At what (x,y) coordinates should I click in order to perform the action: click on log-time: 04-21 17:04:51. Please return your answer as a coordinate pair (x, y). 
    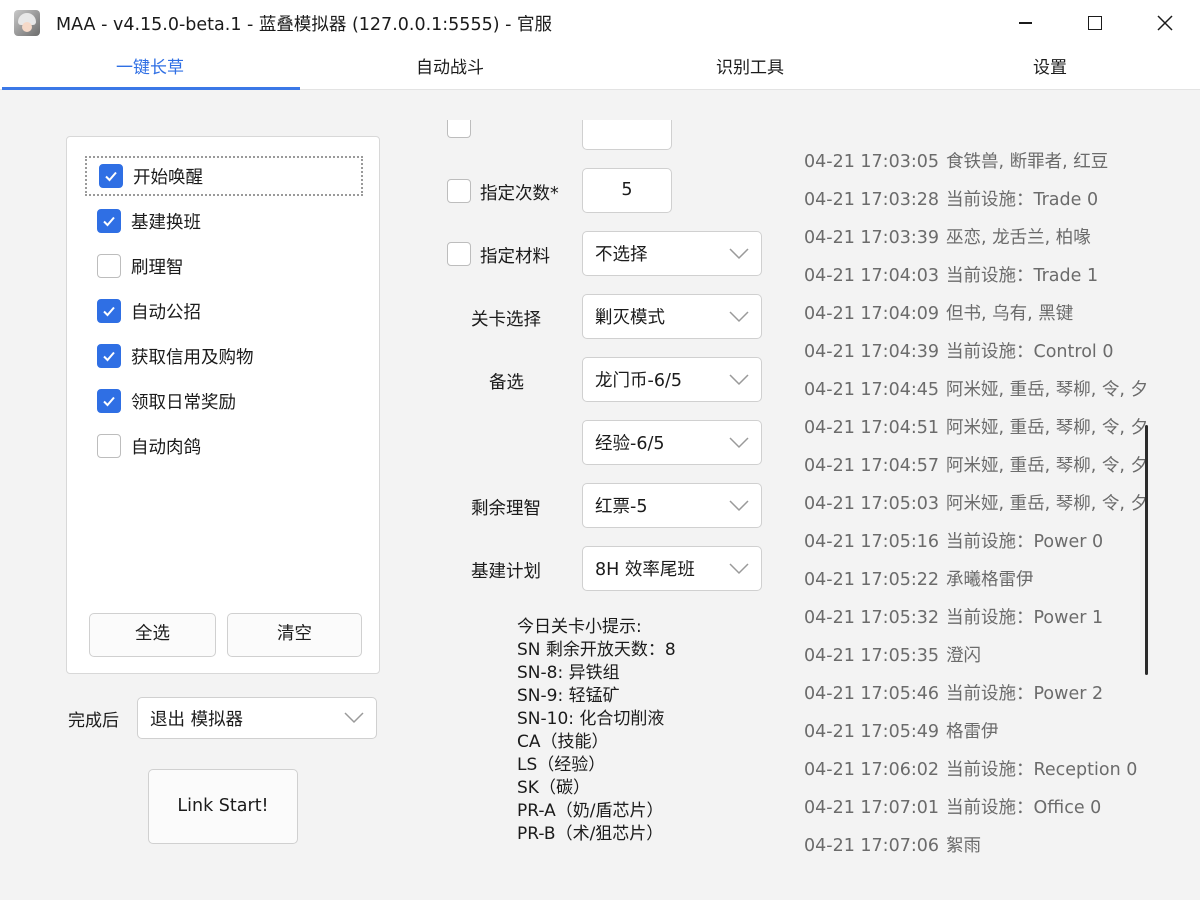
    Looking at the image, I should click on (872, 428).